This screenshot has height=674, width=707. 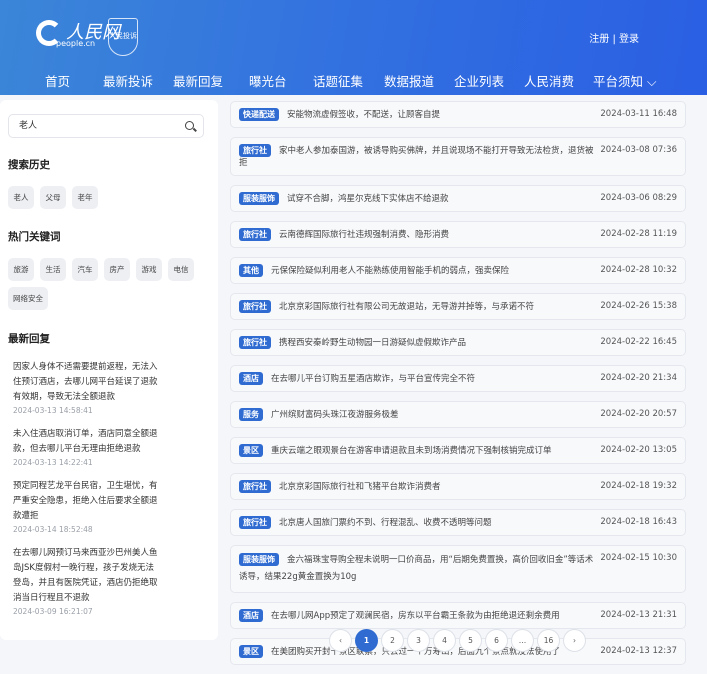 What do you see at coordinates (614, 37) in the screenshot?
I see `register-login-link: 注册 | 登录` at bounding box center [614, 37].